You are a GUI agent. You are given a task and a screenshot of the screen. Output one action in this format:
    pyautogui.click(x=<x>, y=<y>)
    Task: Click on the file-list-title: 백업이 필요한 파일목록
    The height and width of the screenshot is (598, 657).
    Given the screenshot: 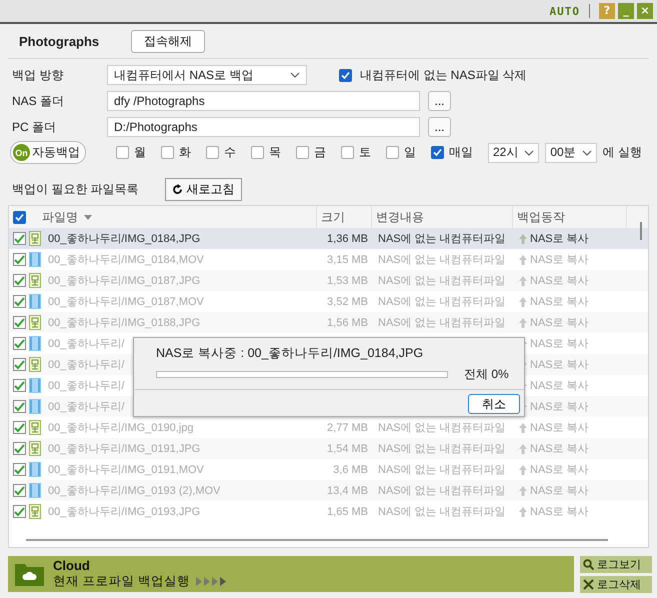 What is the action you would take?
    pyautogui.click(x=75, y=189)
    